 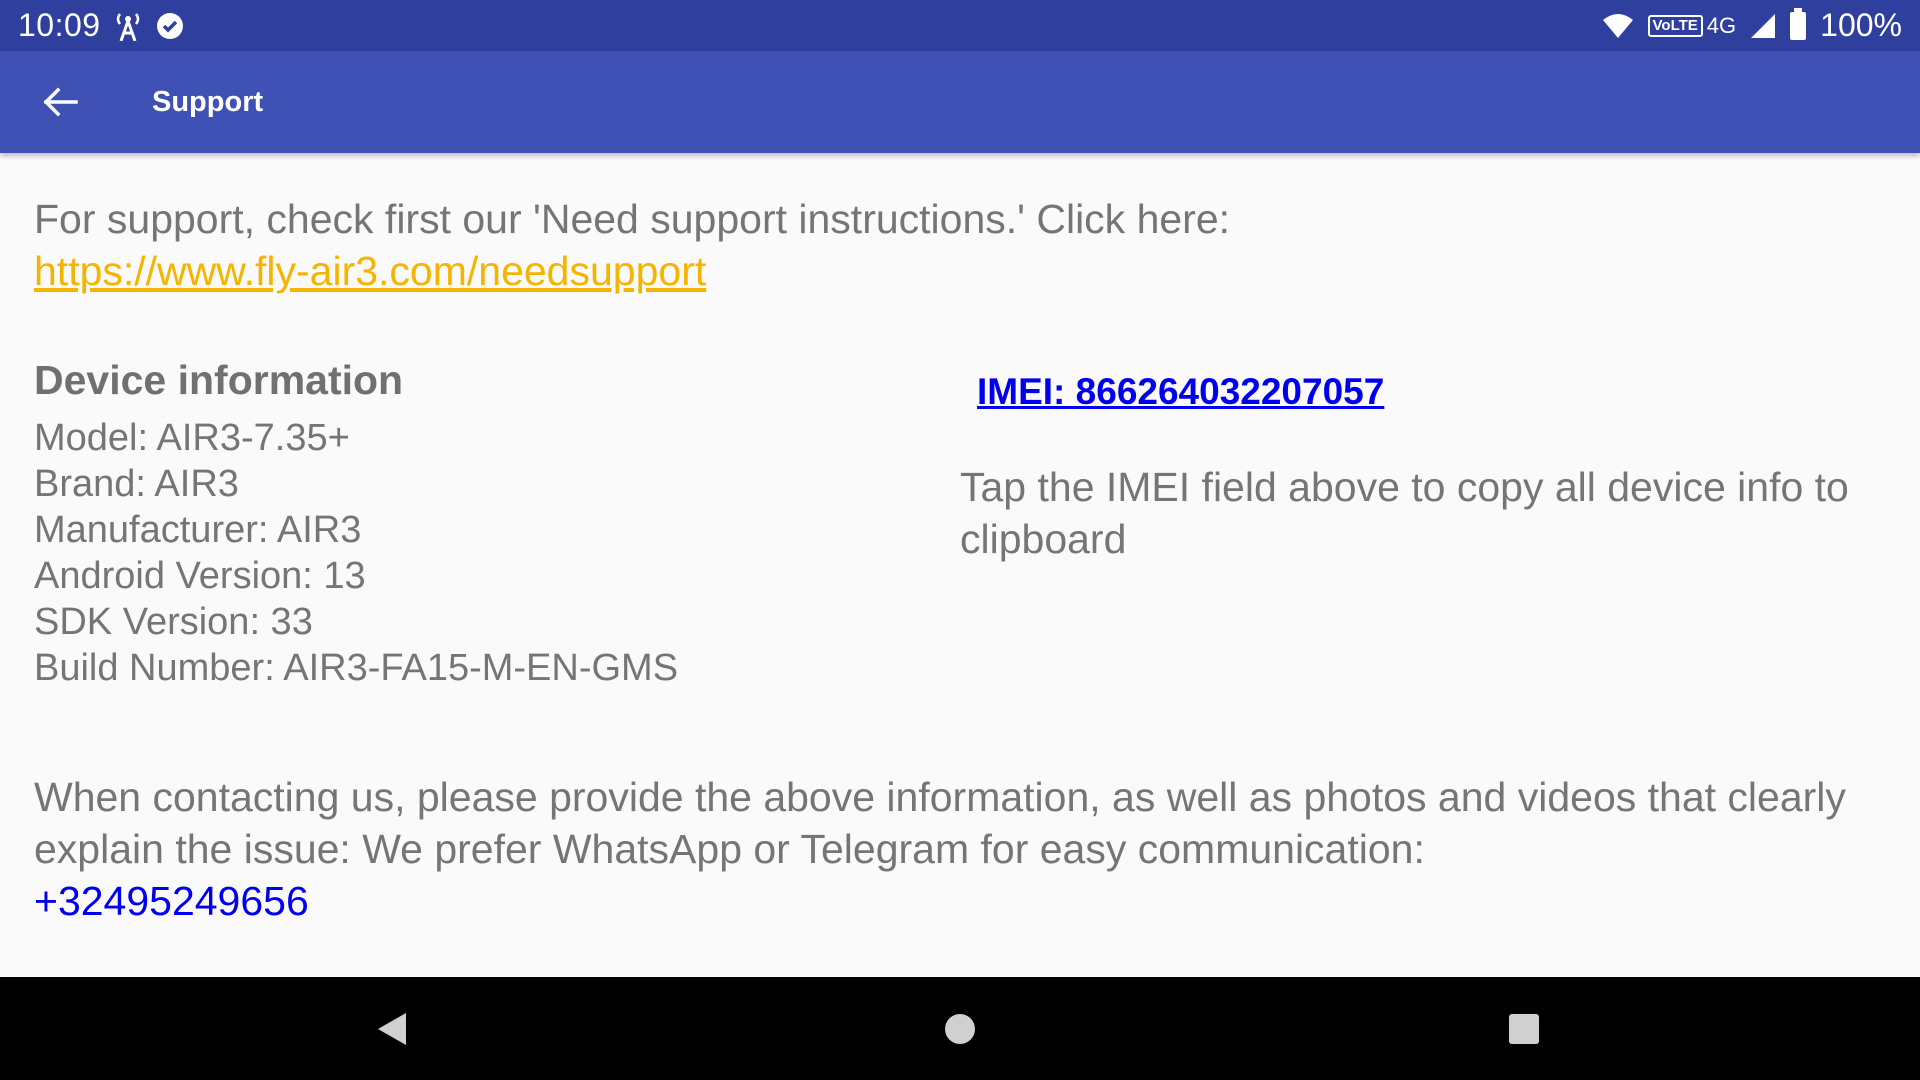 What do you see at coordinates (1861, 25) in the screenshot?
I see `battery-percentage: 100%` at bounding box center [1861, 25].